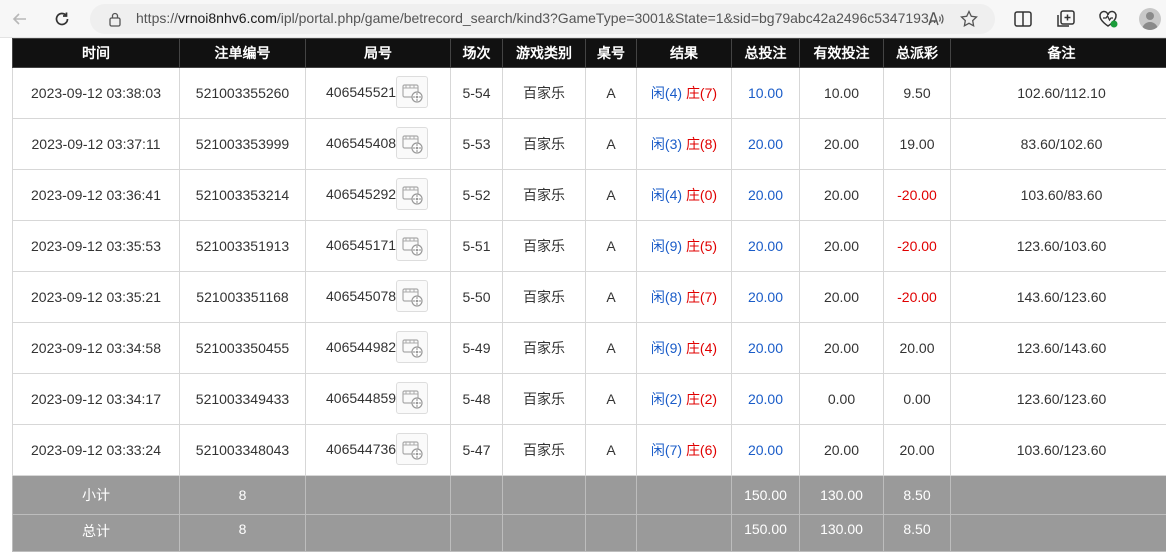  I want to click on refresh-button, so click(62, 19).